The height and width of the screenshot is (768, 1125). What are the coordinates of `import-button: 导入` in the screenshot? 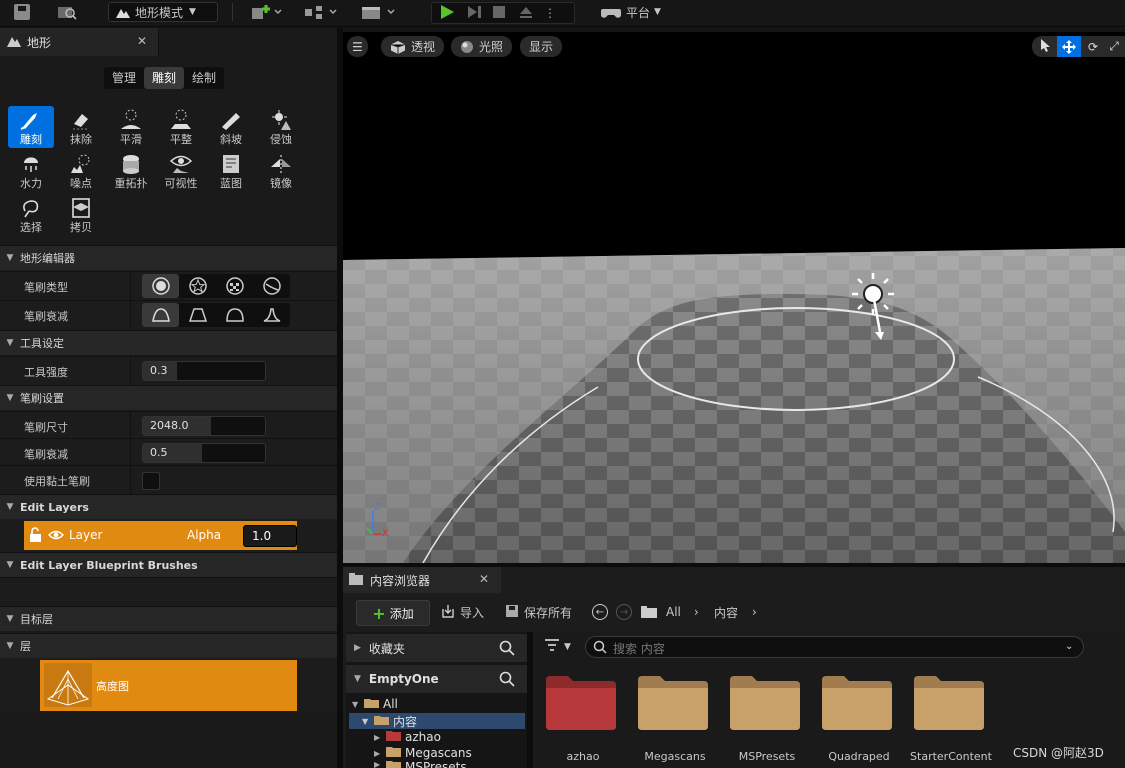 It's located at (462, 612).